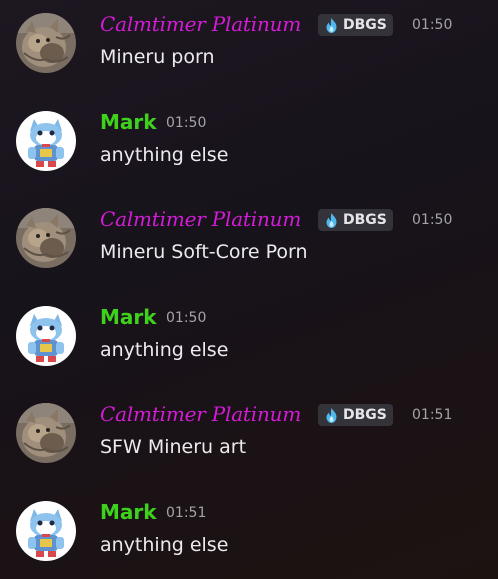 This screenshot has height=579, width=498. I want to click on message-text: SFW Mineru art, so click(173, 447).